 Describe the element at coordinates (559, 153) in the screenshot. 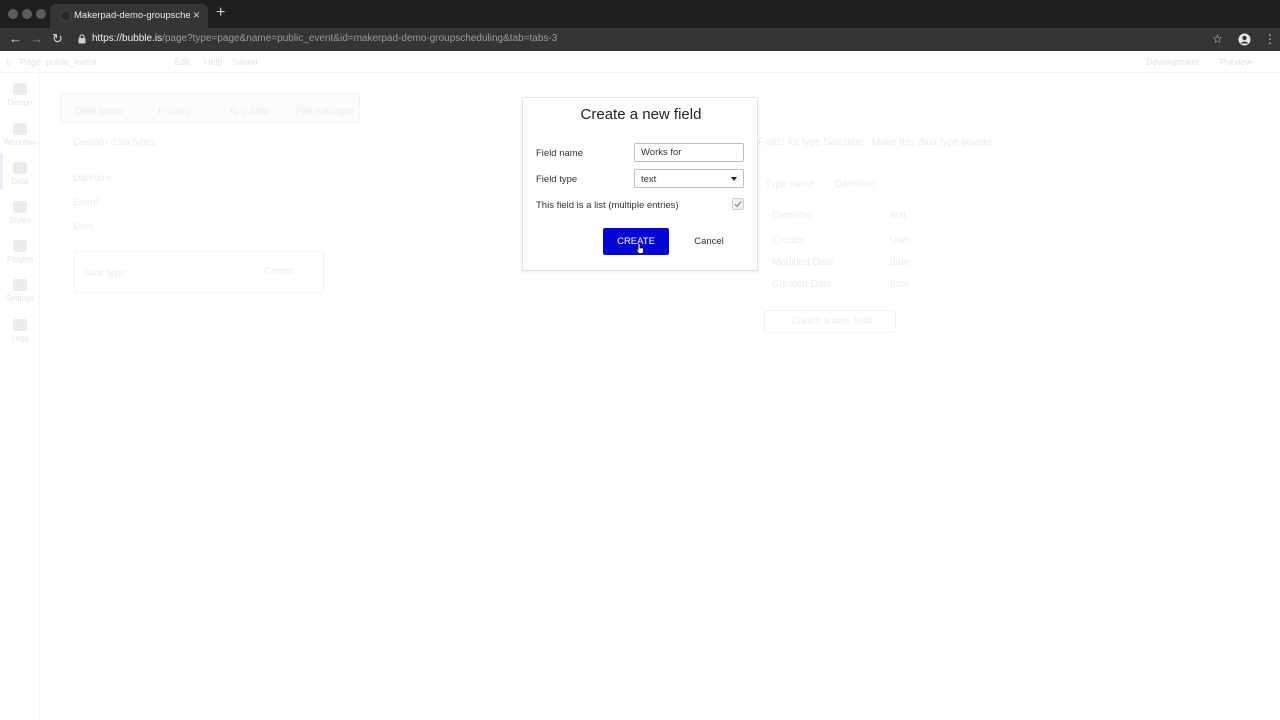

I see `field-name-label: Field name` at that location.